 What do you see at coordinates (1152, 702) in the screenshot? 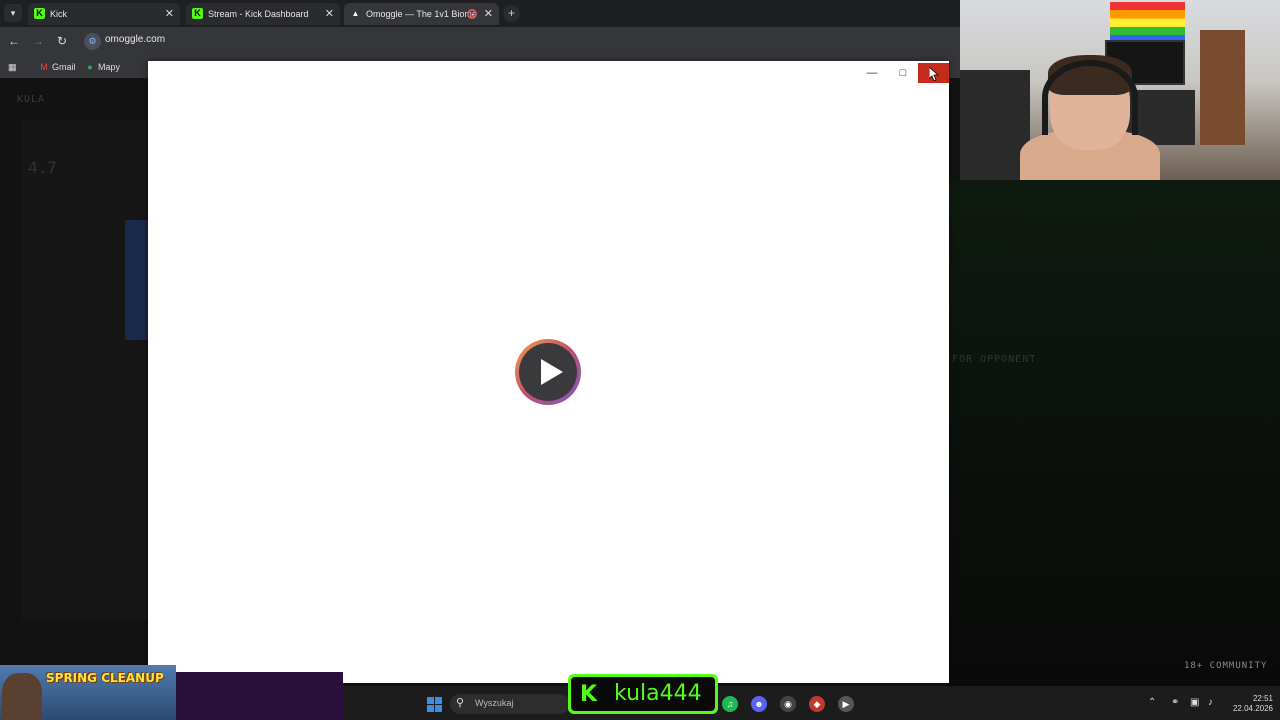
I see `chevron-up-icon: ⌃` at bounding box center [1152, 702].